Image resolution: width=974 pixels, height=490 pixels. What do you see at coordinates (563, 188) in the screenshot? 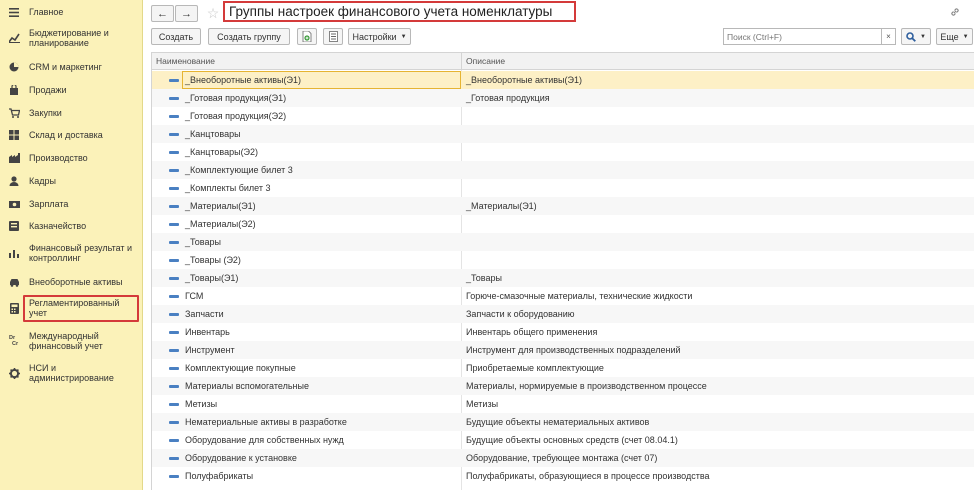
I see `table-row: _Комплекты билет 3` at bounding box center [563, 188].